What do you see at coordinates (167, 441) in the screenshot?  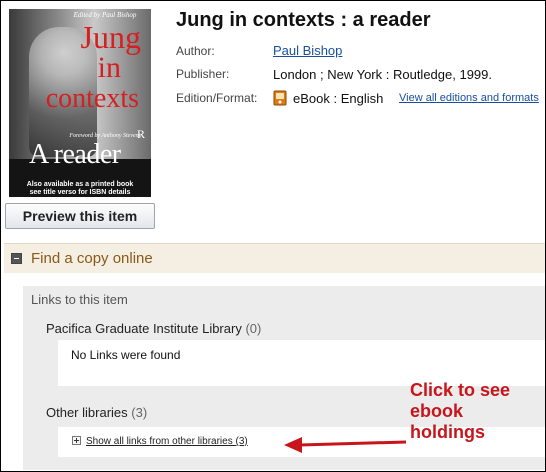 I see `show-all-links-link: Show all links from other libraries (3)` at bounding box center [167, 441].